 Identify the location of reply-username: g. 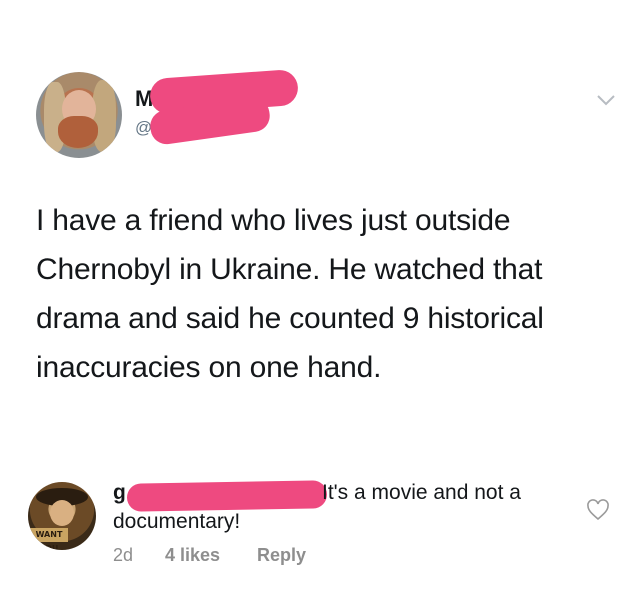
(119, 493).